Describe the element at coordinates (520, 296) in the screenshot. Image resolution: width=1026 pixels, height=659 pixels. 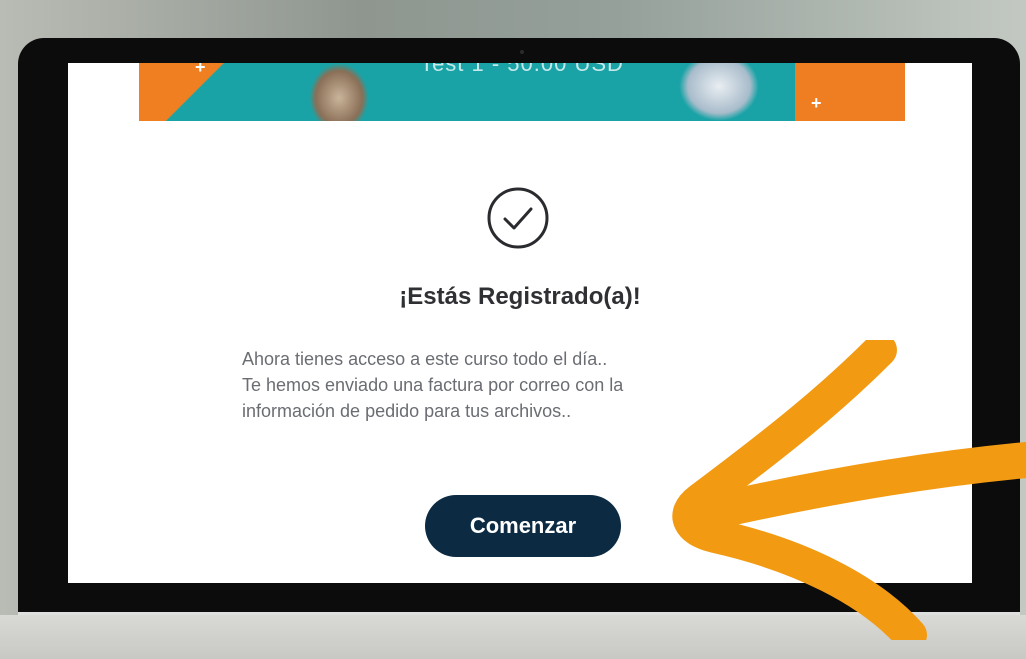
I see `success-title: ¡Estás Registrado(a)!` at that location.